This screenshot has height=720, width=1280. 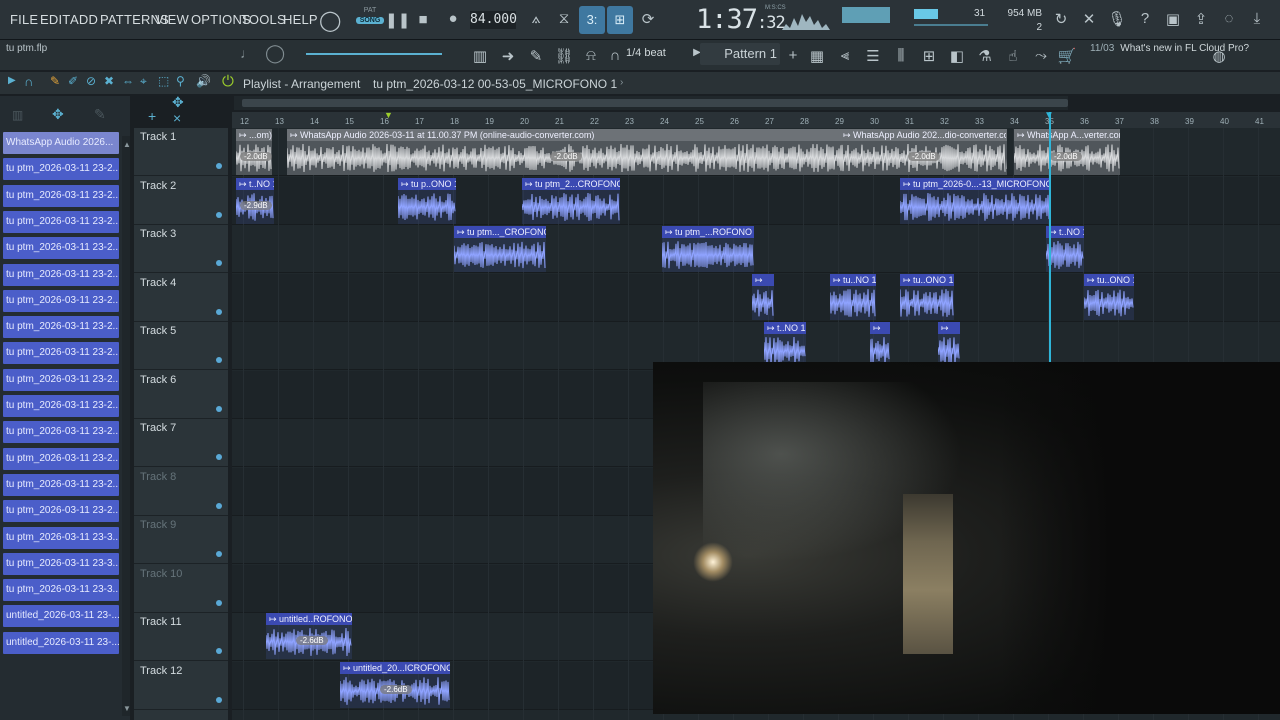 I want to click on main-volume-icon: ♩, so click(x=247, y=53).